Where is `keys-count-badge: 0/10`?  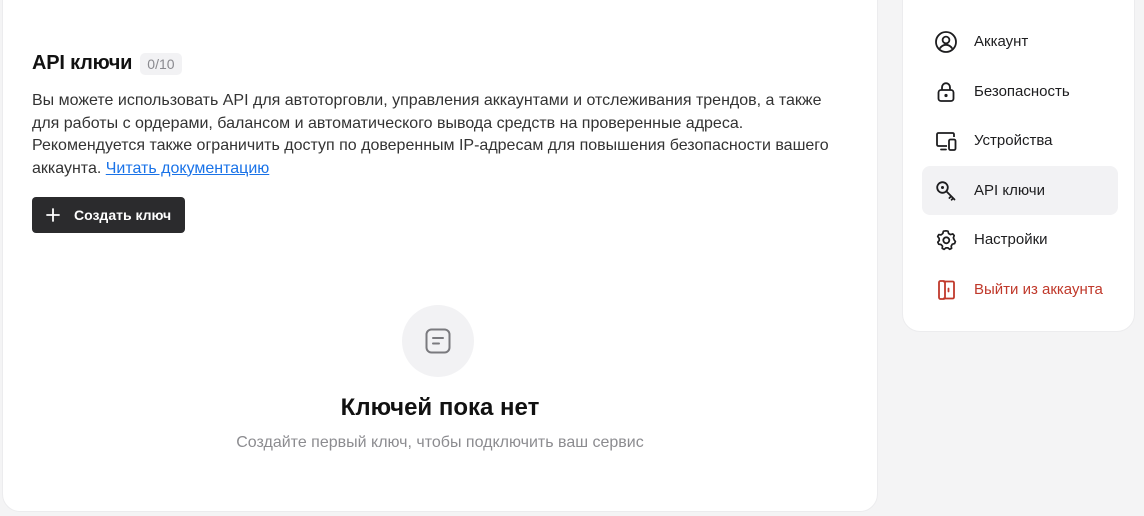
keys-count-badge: 0/10 is located at coordinates (161, 63).